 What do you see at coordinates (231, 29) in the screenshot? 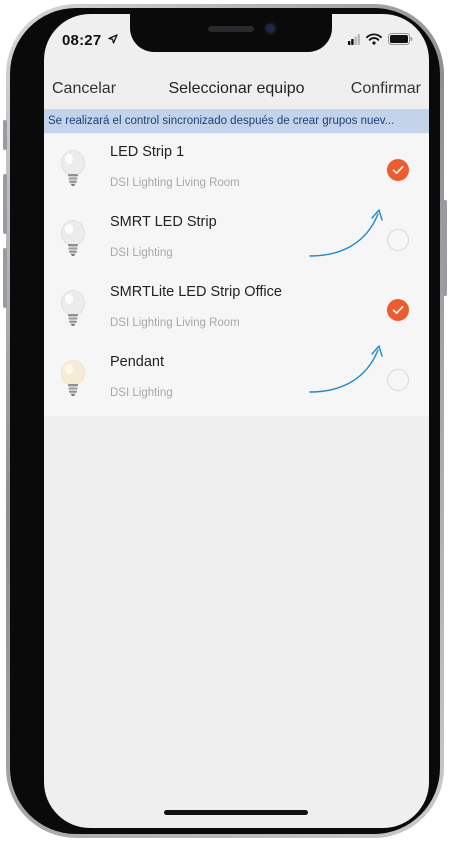
I see `speaker-grille` at bounding box center [231, 29].